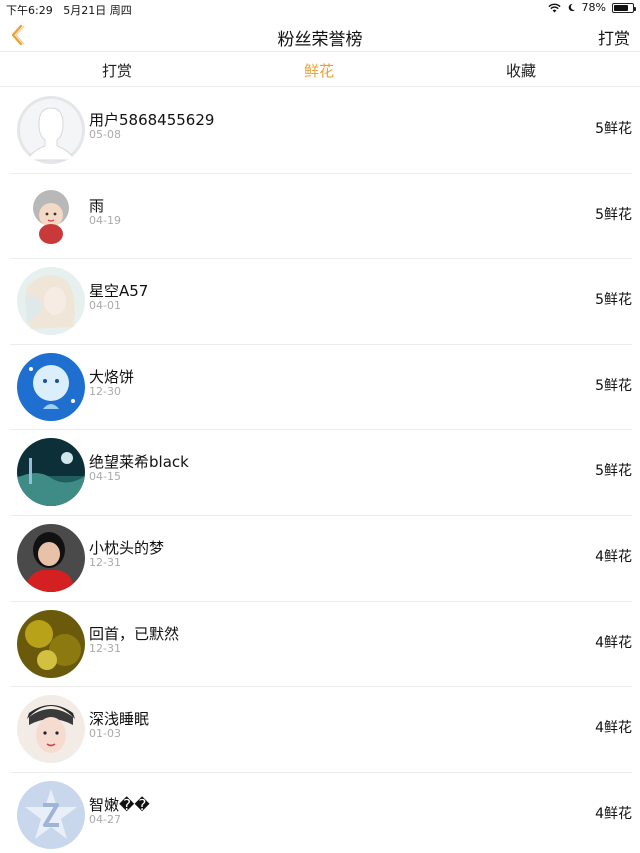 The width and height of the screenshot is (640, 853). I want to click on battery-icon, so click(624, 7).